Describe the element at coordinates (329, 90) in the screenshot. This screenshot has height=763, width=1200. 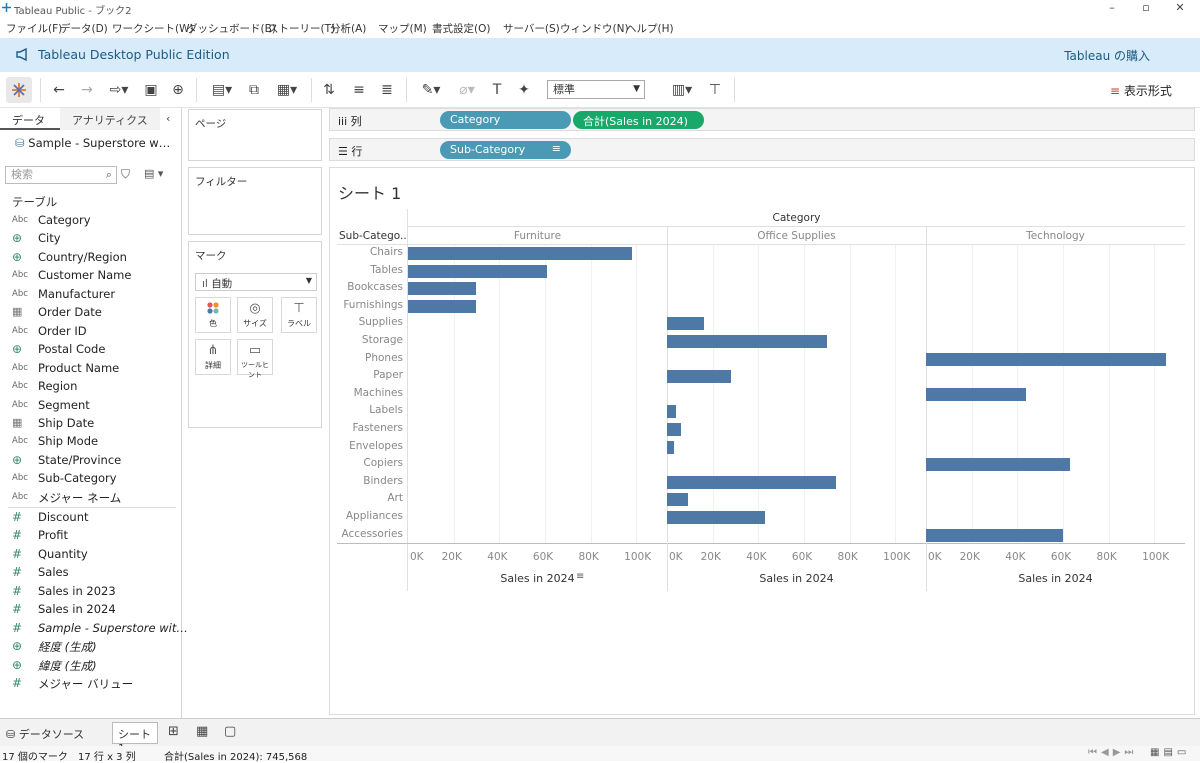
I see `swap-rows-columns-icon: ⇅` at that location.